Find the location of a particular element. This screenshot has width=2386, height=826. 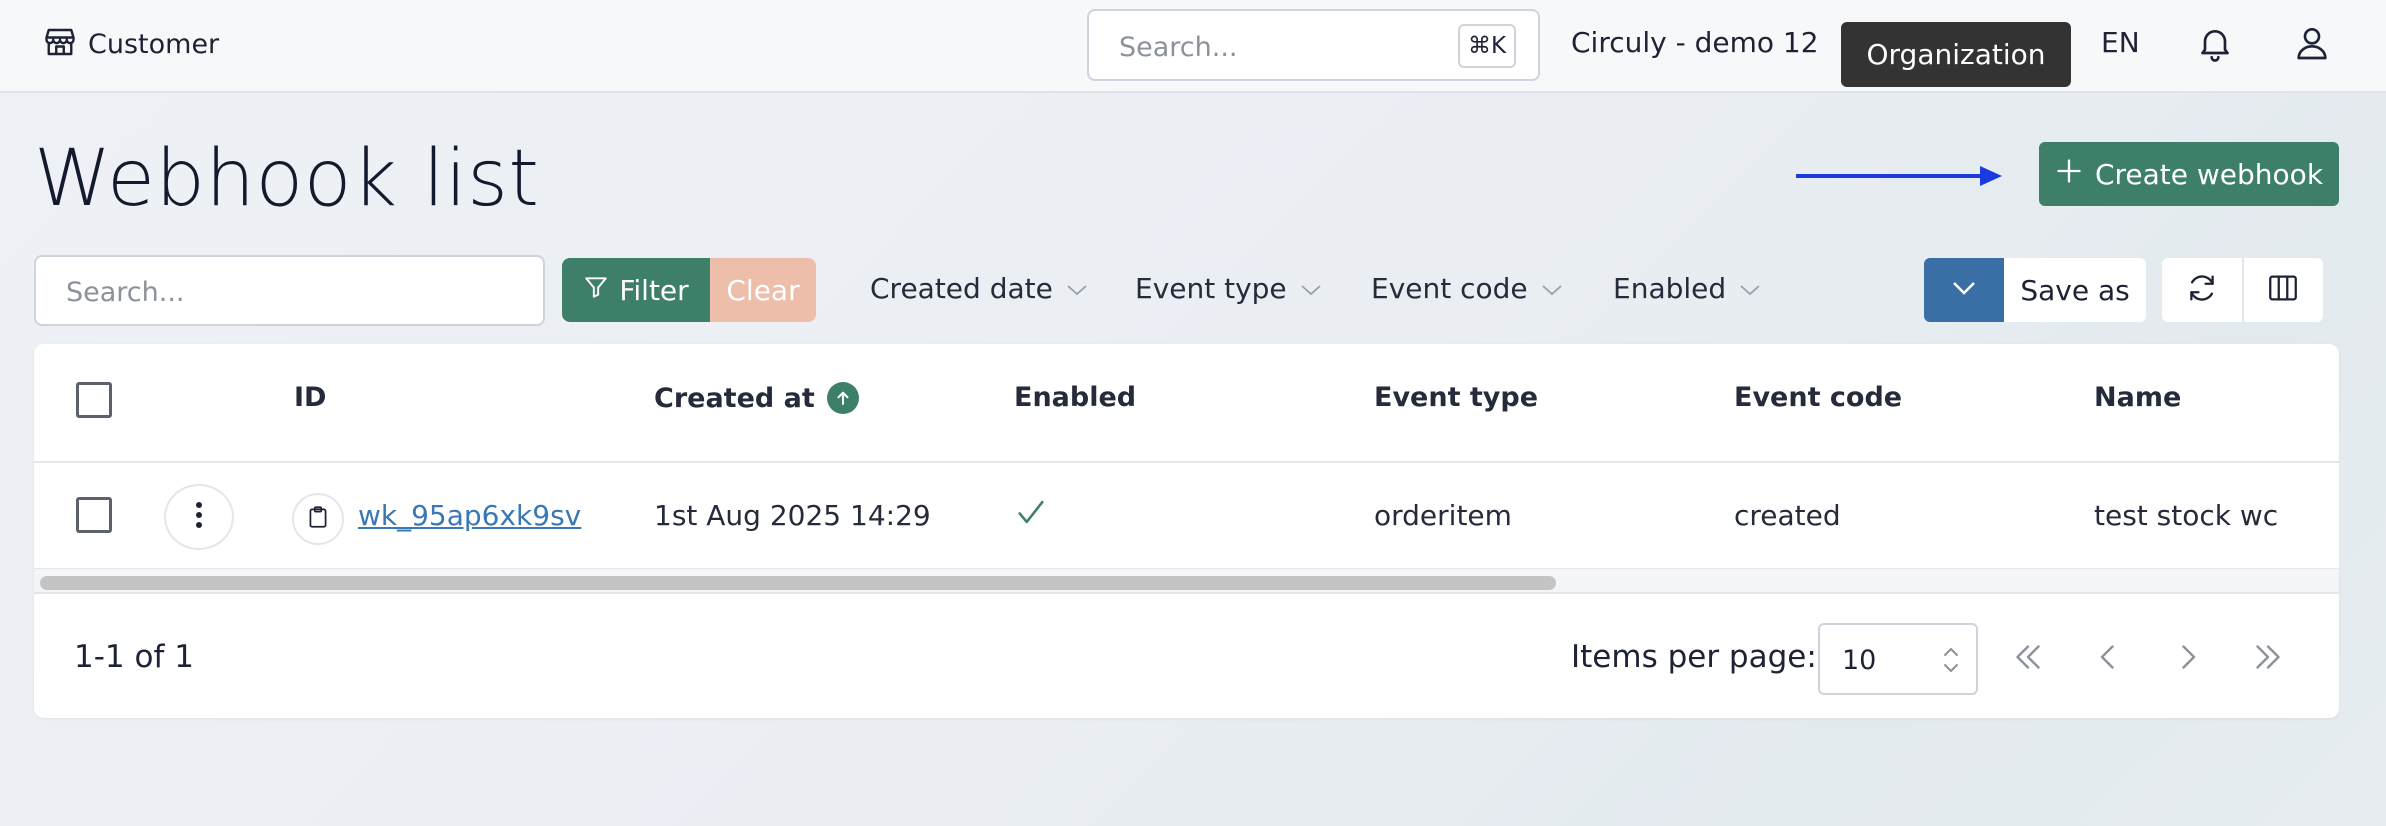

clear-filters-button: Clear is located at coordinates (763, 290).